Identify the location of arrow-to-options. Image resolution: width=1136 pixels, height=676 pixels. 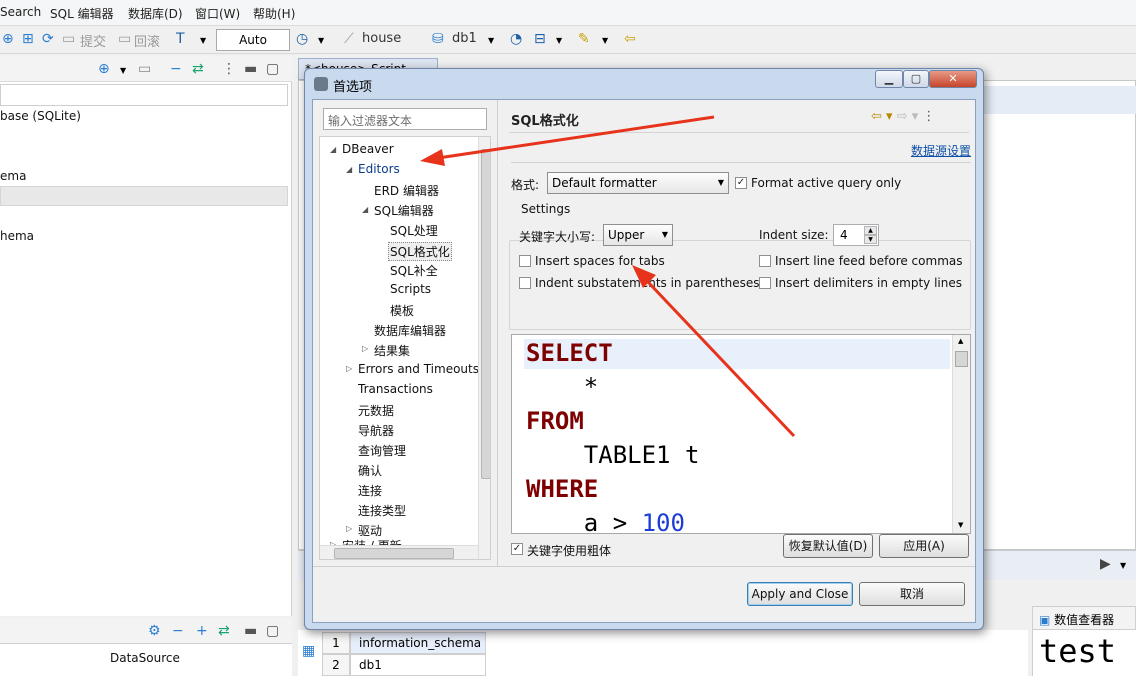
(714, 351).